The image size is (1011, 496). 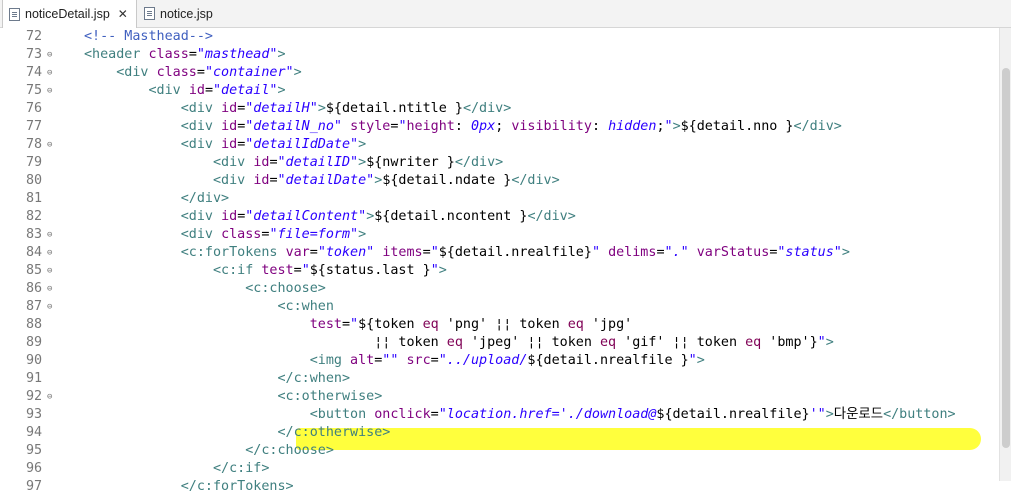 What do you see at coordinates (500, 433) in the screenshot?
I see `code-line: 94 </c:otherwise>` at bounding box center [500, 433].